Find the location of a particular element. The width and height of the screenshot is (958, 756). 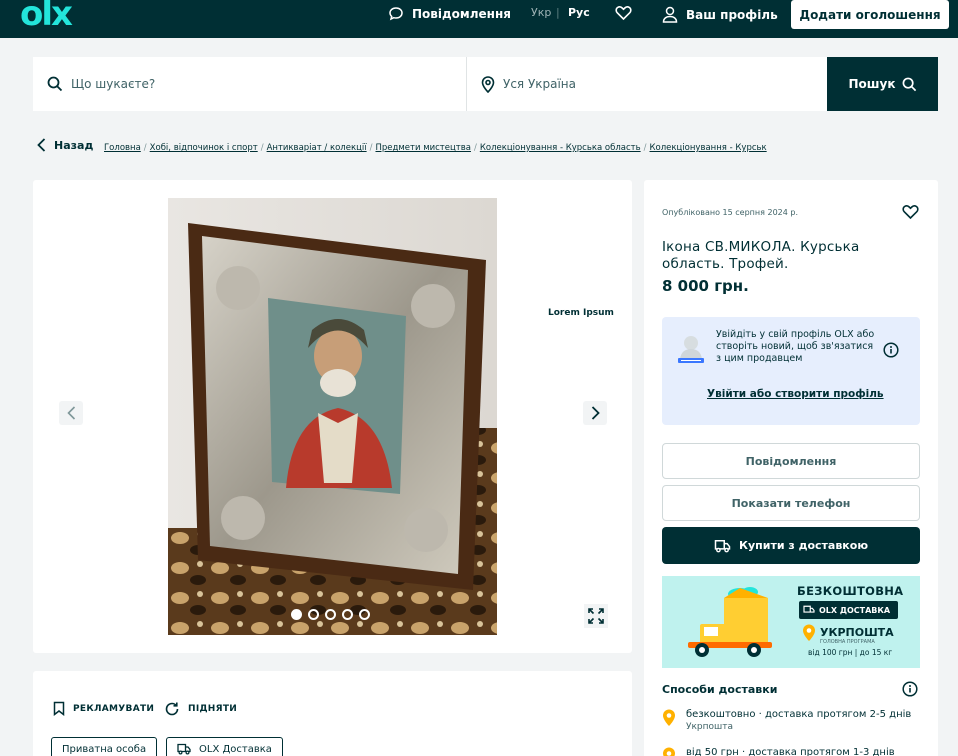

messages-link: Повідомлення is located at coordinates (449, 14).